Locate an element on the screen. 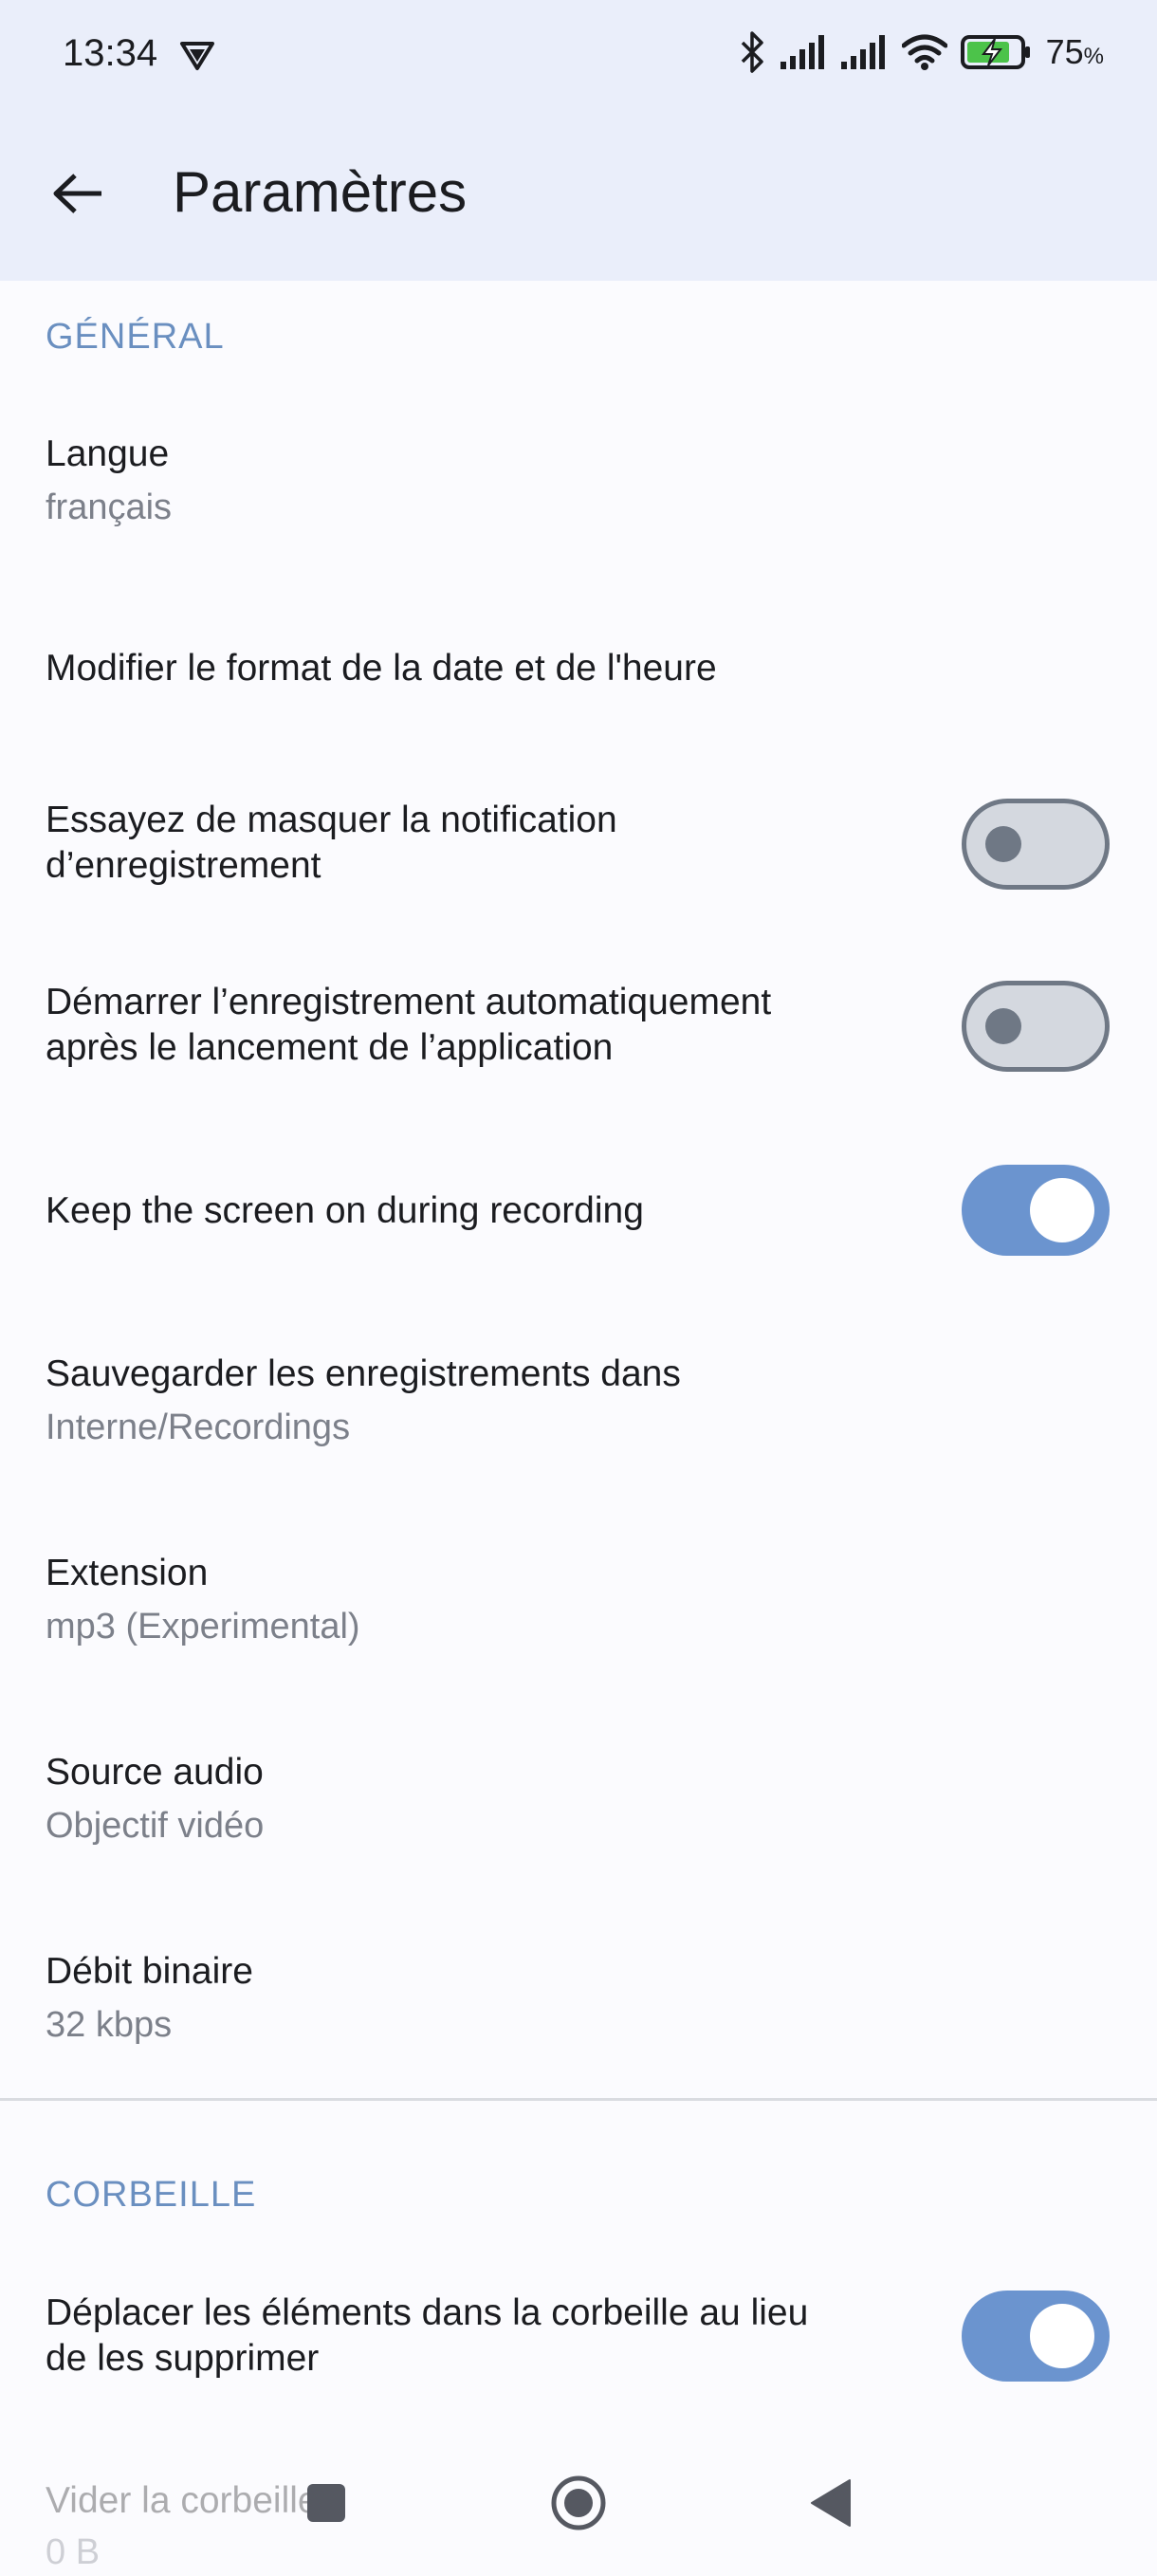 The width and height of the screenshot is (1157, 2576). setting-title: Extension is located at coordinates (127, 1573).